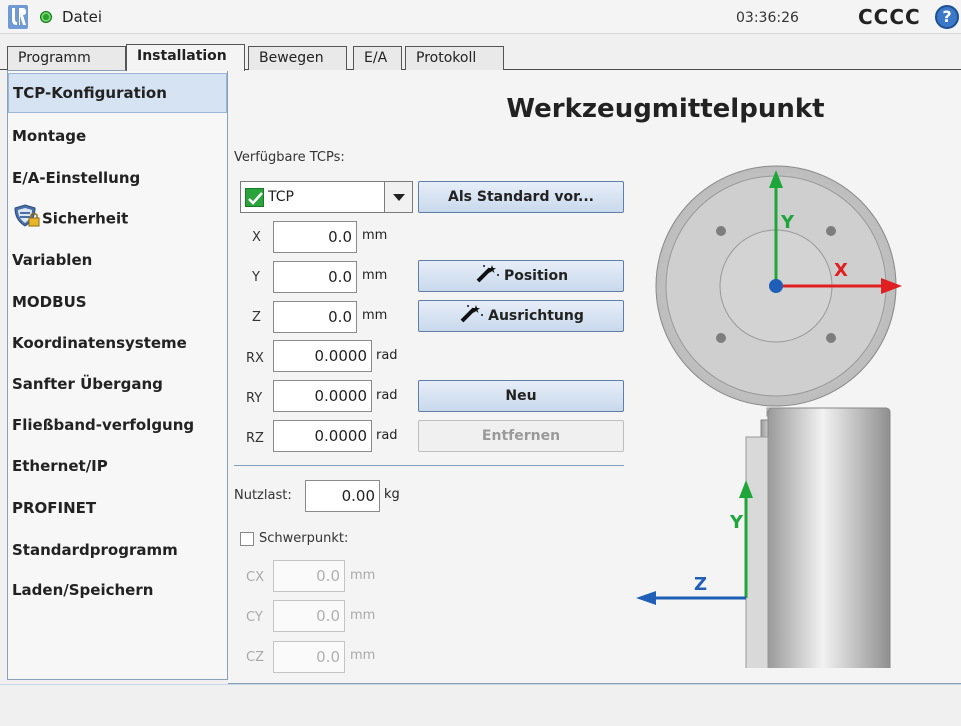  What do you see at coordinates (256, 317) in the screenshot?
I see `z-label: Z` at bounding box center [256, 317].